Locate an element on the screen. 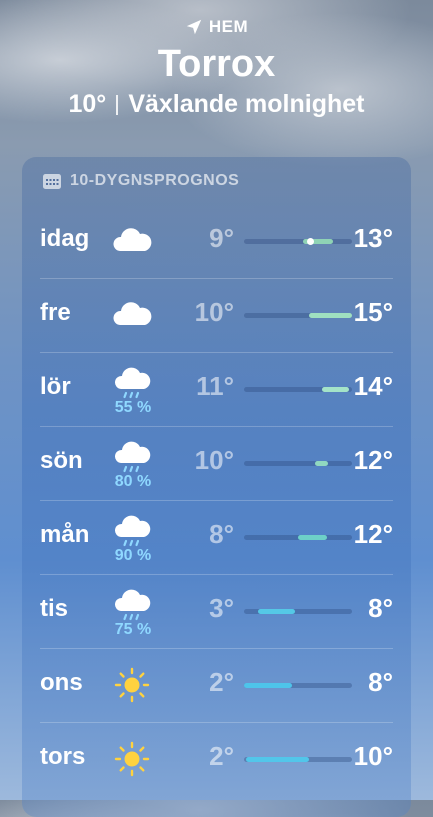 The image size is (433, 817). high-temperature: 13° is located at coordinates (373, 238).